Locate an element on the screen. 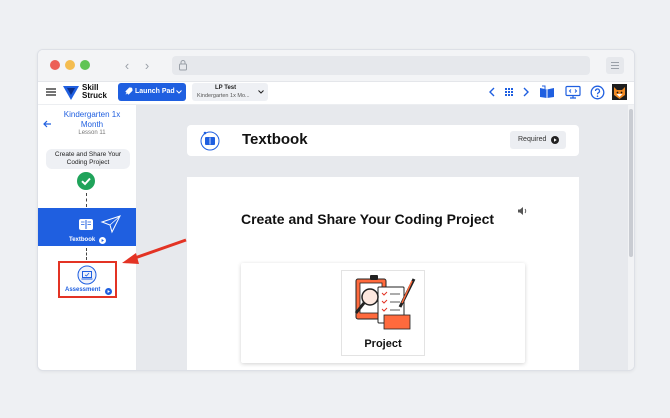 The height and width of the screenshot is (418, 670). skill-struck-logo is located at coordinates (71, 92).